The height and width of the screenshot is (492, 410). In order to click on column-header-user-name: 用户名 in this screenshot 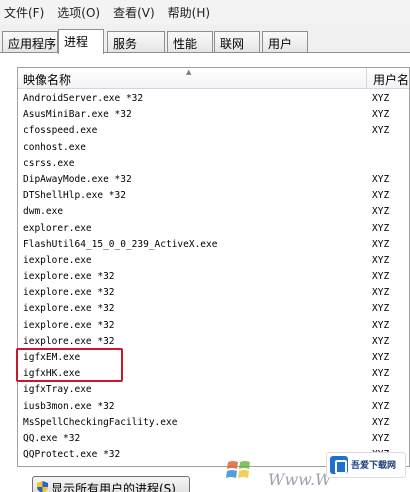, I will do `click(388, 78)`.